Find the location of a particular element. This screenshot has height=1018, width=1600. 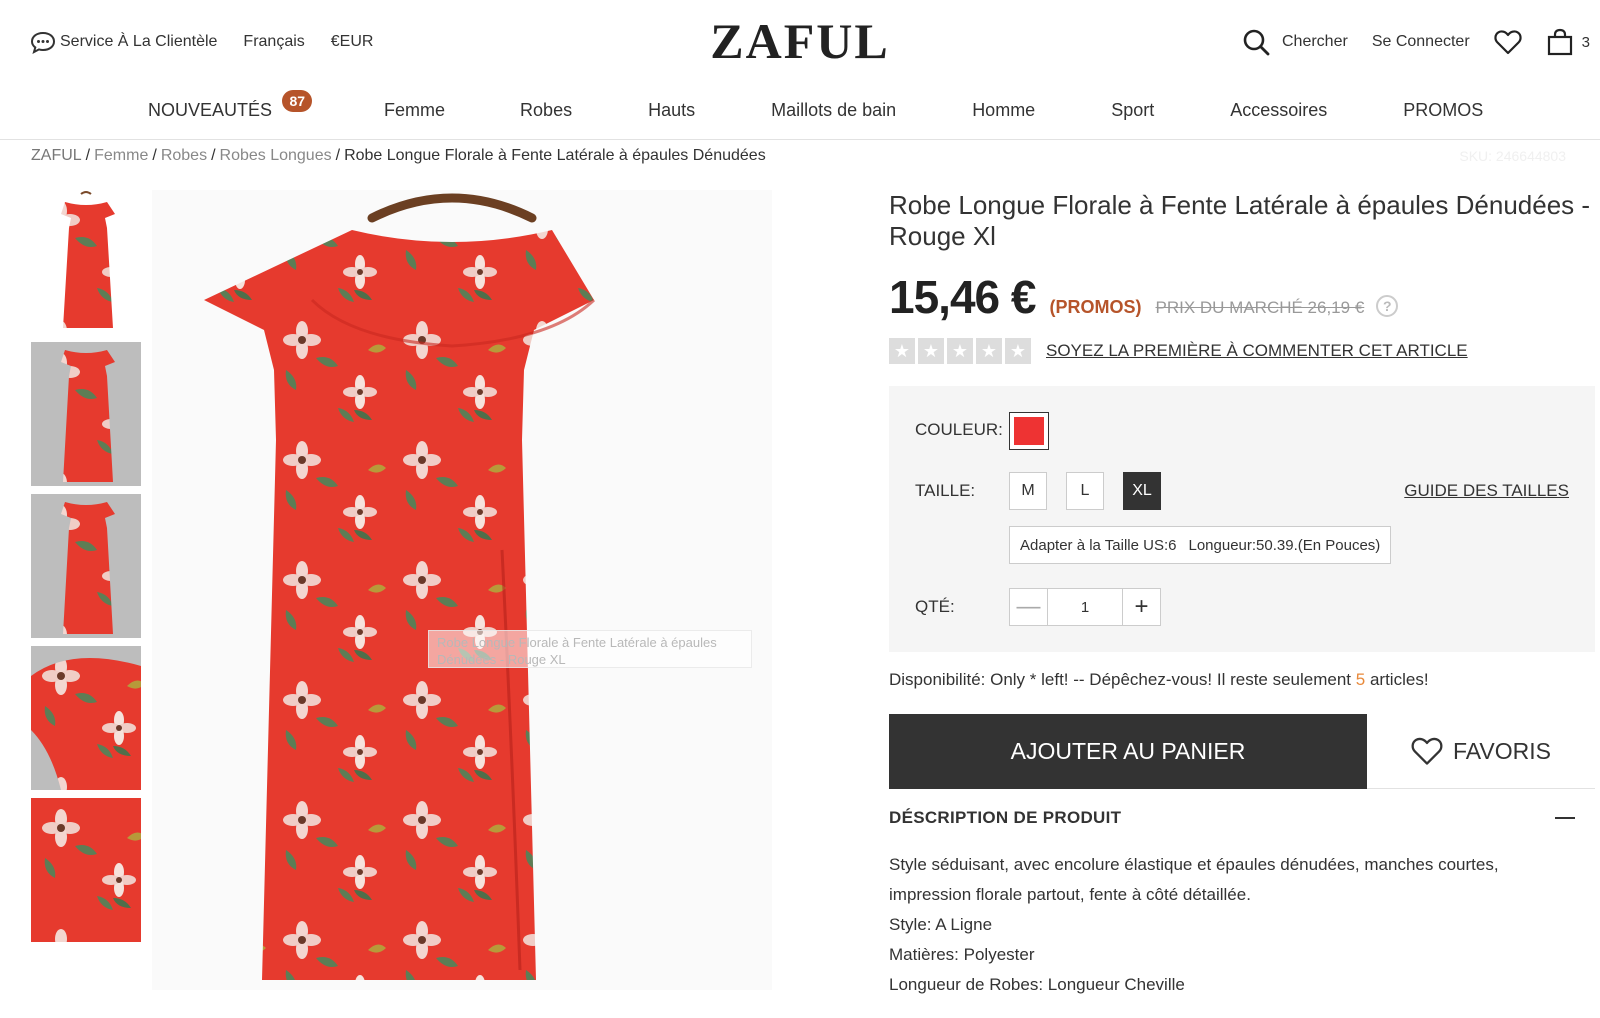

nav-item-nouveautes: NOUVEAUTÉS 87 is located at coordinates (230, 105).